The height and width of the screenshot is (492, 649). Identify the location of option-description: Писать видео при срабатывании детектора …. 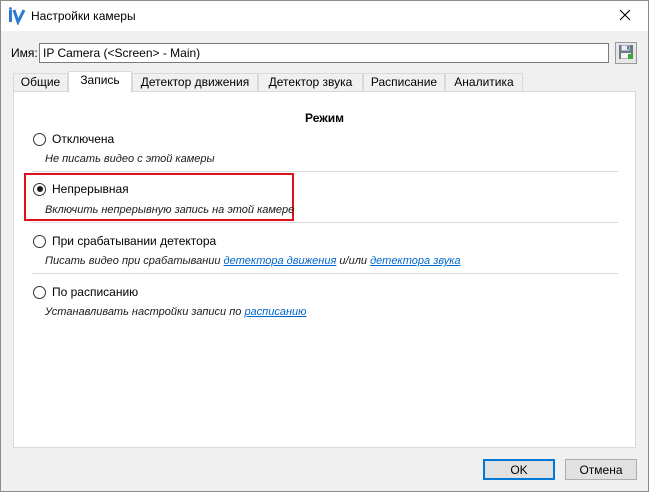
(253, 261).